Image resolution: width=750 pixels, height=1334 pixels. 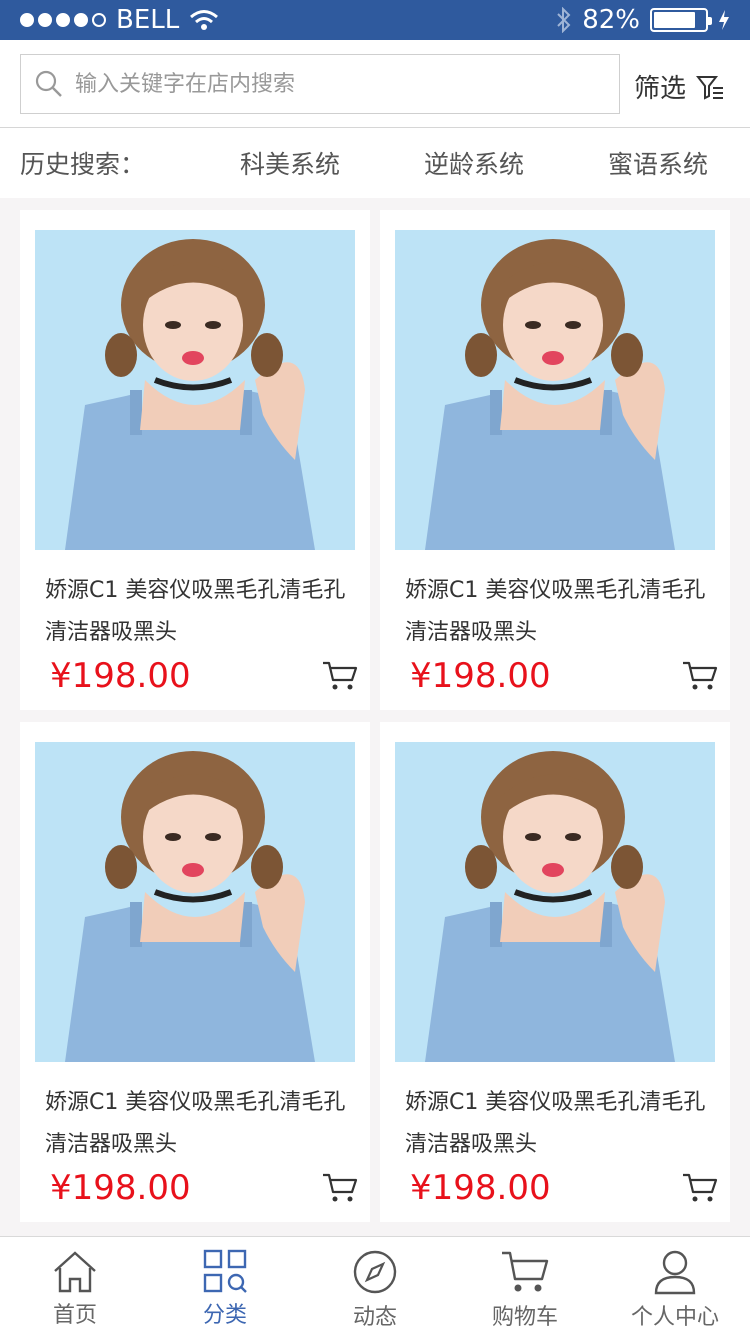 I want to click on signal-strength-icon, so click(x=63, y=20).